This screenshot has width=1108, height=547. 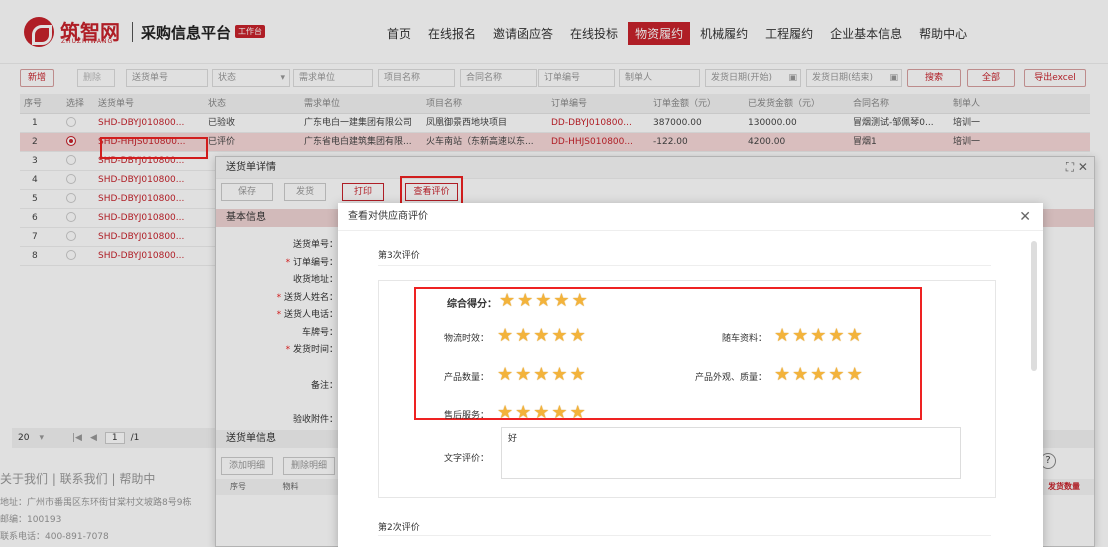 I want to click on text-review-box: 好, so click(x=731, y=453).